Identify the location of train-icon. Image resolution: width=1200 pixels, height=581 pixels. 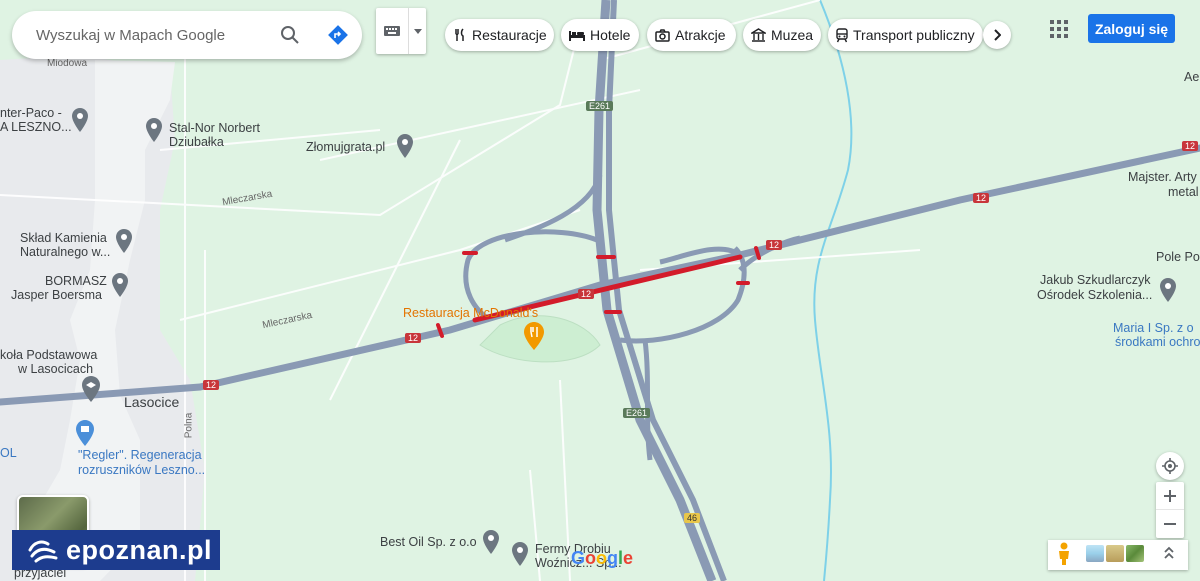
(842, 34).